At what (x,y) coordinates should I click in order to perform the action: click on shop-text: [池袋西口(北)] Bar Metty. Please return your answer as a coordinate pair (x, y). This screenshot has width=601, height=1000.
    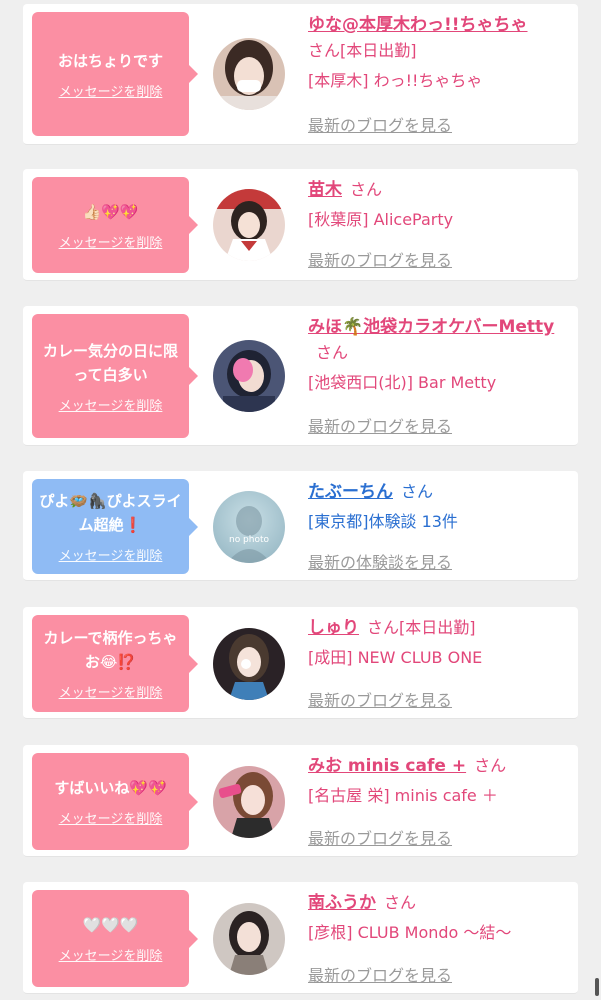
    Looking at the image, I should click on (402, 382).